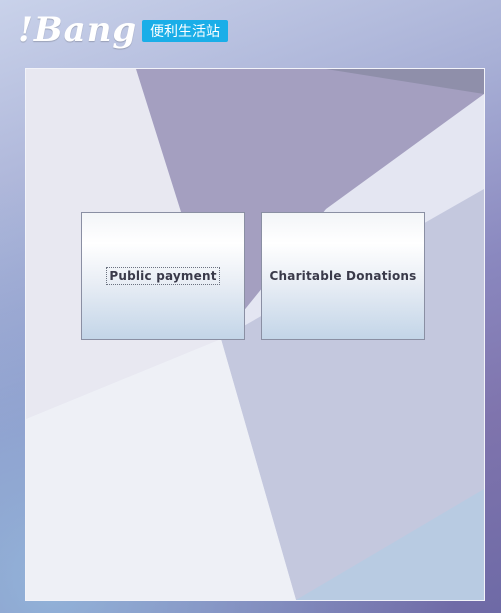  I want to click on header: !Bang 便利生活站, so click(250, 31).